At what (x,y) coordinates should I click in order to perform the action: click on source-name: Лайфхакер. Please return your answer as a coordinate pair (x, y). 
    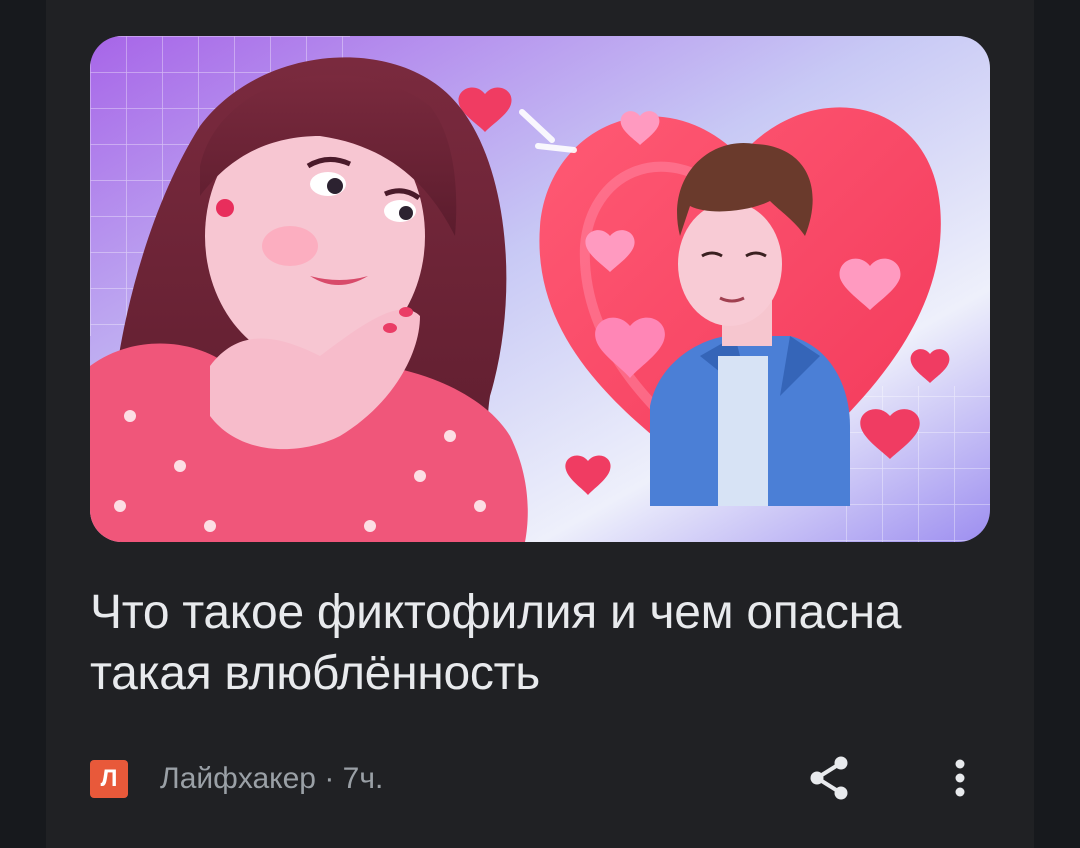
    Looking at the image, I should click on (238, 778).